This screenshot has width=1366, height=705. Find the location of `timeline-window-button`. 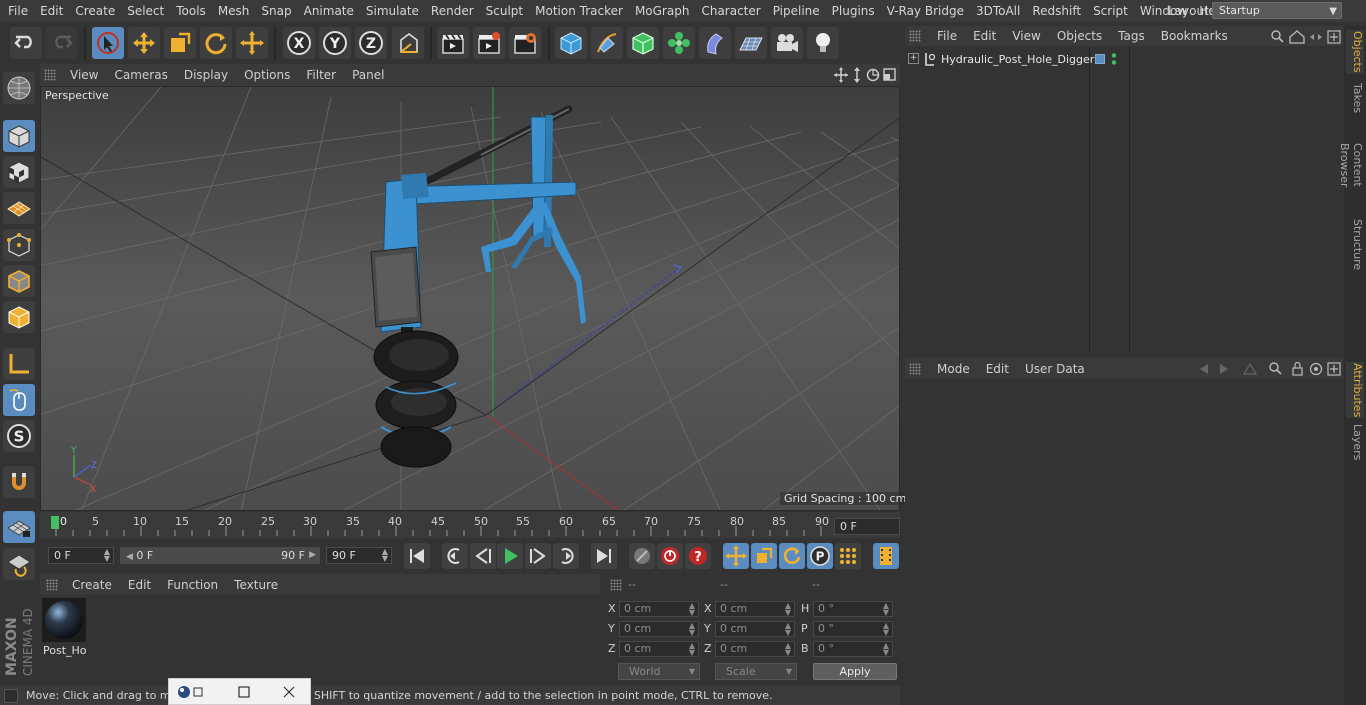

timeline-window-button is located at coordinates (886, 556).